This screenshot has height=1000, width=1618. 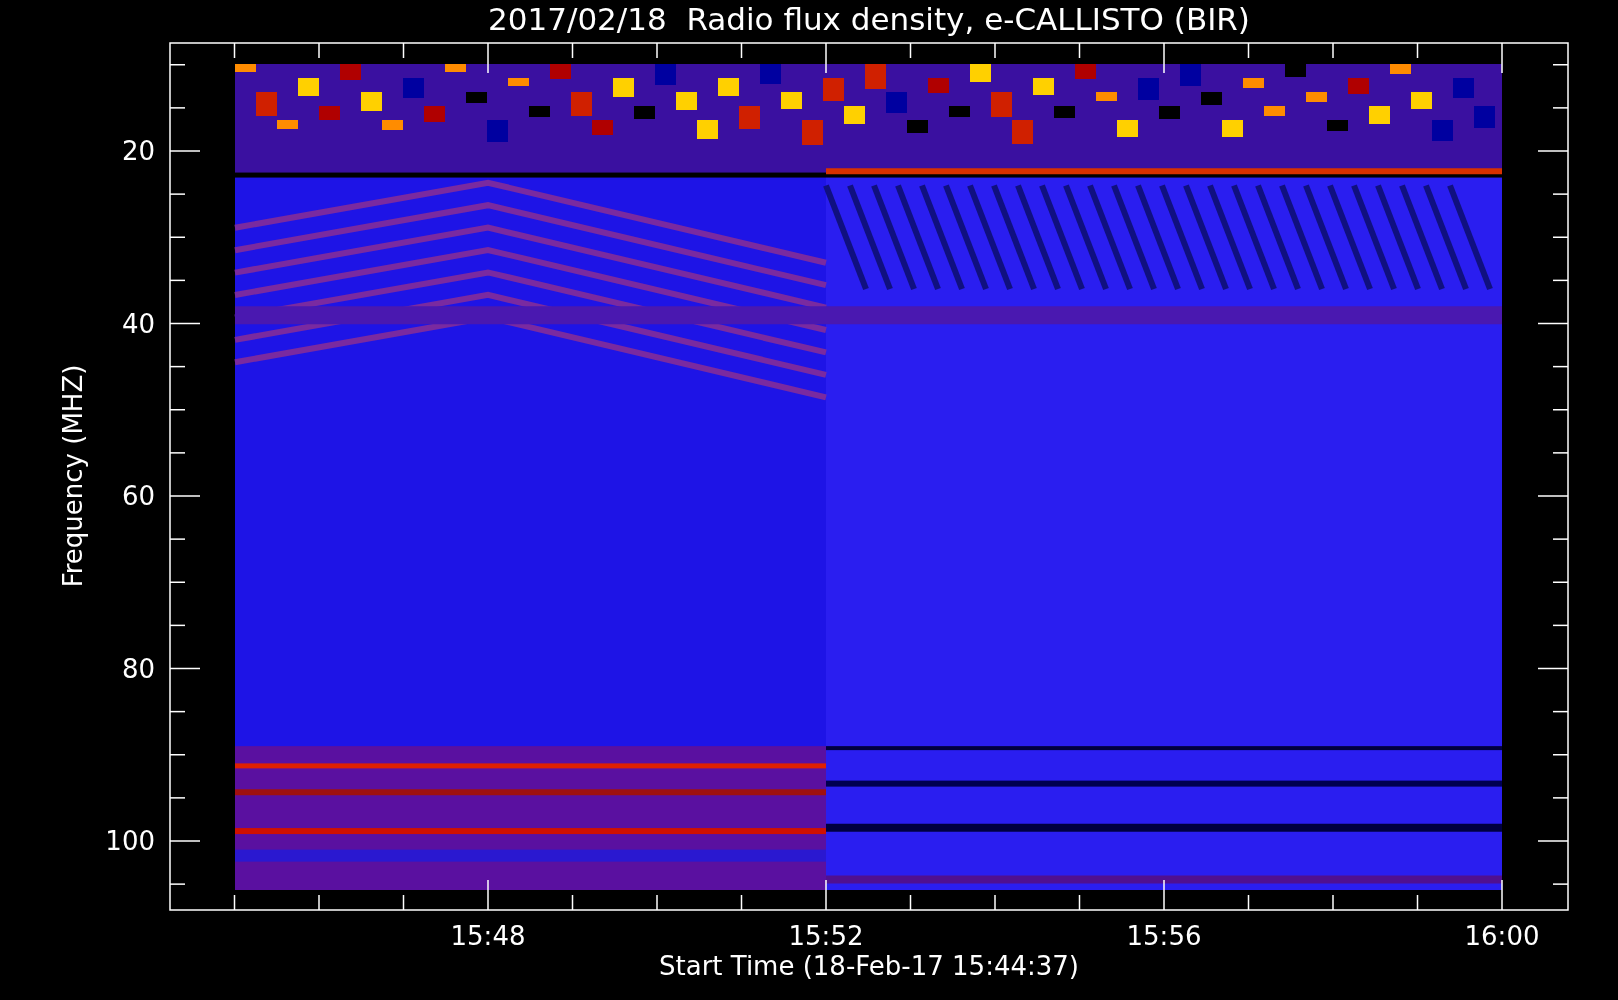 What do you see at coordinates (138, 668) in the screenshot?
I see `y-tick-label: 80` at bounding box center [138, 668].